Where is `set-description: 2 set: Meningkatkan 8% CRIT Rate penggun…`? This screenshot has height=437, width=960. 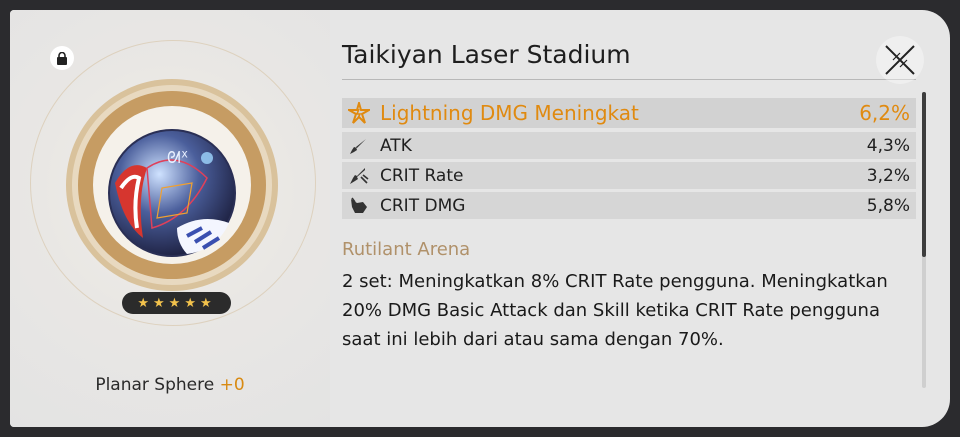 set-description: 2 set: Meningkatkan 8% CRIT Rate penggun… is located at coordinates (615, 310).